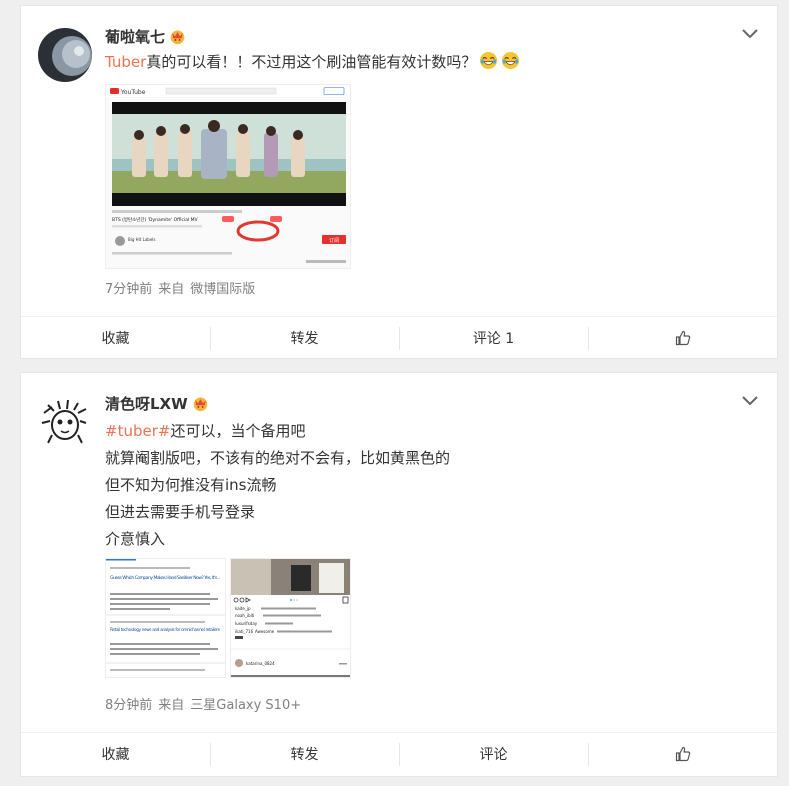 The image size is (789, 786). I want to click on comment-user-3: luxurifsday, so click(246, 623).